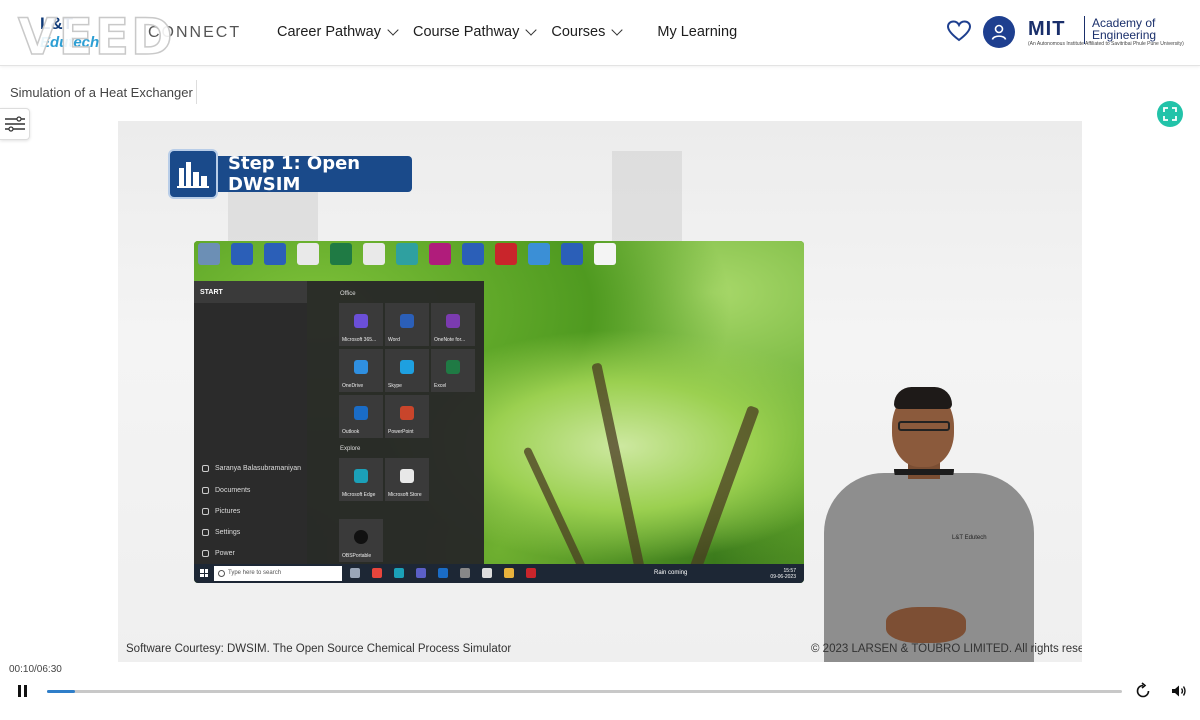  Describe the element at coordinates (1047, 29) in the screenshot. I see `partner-name: MIT` at that location.